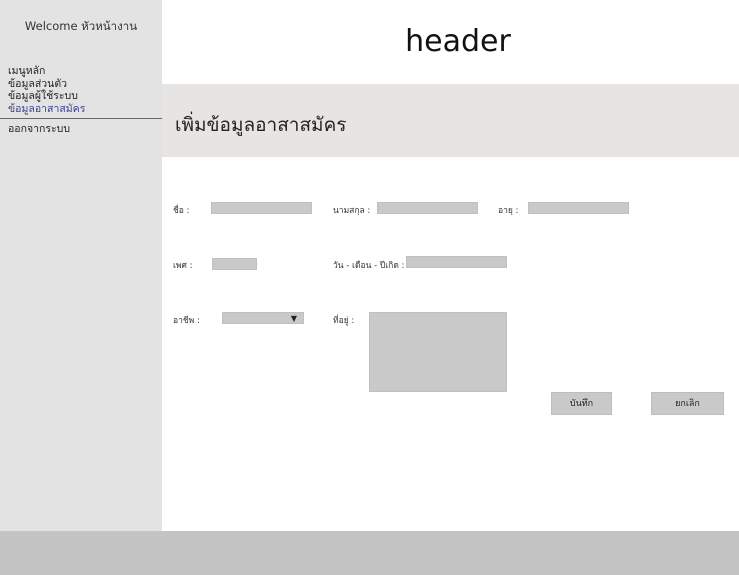 The height and width of the screenshot is (575, 739). I want to click on first-name-label: ชื่อ :, so click(181, 211).